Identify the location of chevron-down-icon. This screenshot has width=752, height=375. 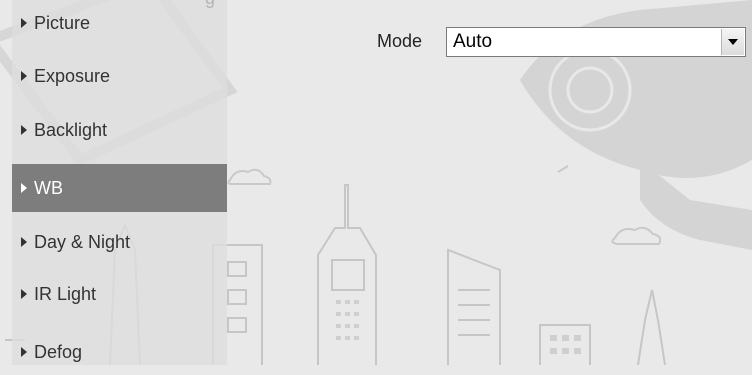
(733, 42).